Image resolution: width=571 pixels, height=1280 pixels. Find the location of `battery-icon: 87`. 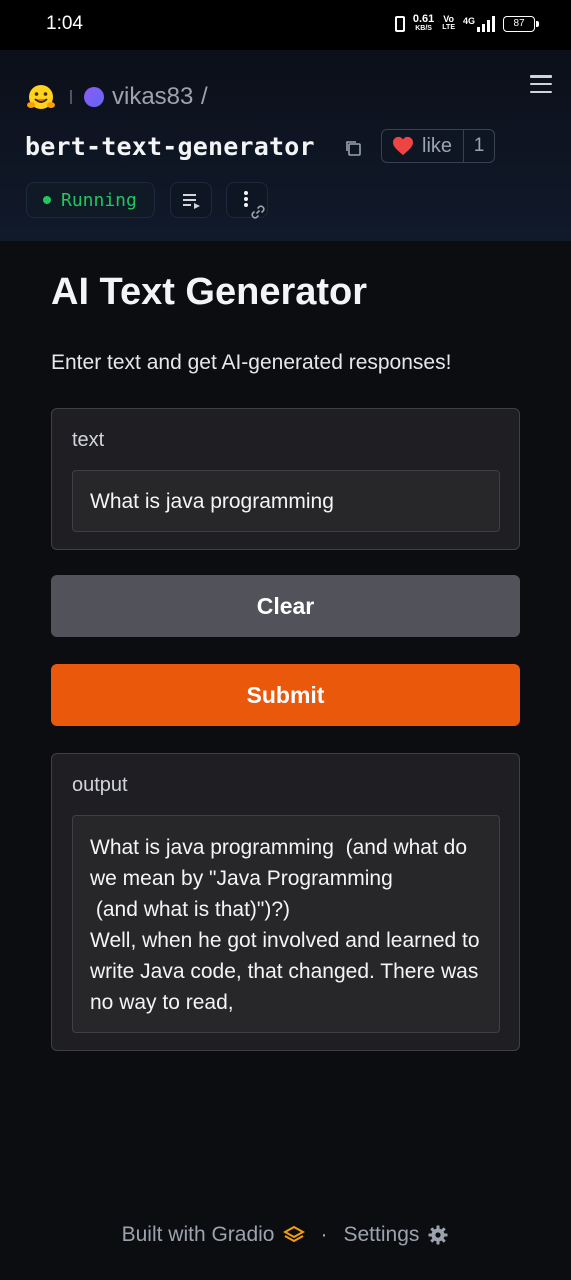

battery-icon: 87 is located at coordinates (521, 23).